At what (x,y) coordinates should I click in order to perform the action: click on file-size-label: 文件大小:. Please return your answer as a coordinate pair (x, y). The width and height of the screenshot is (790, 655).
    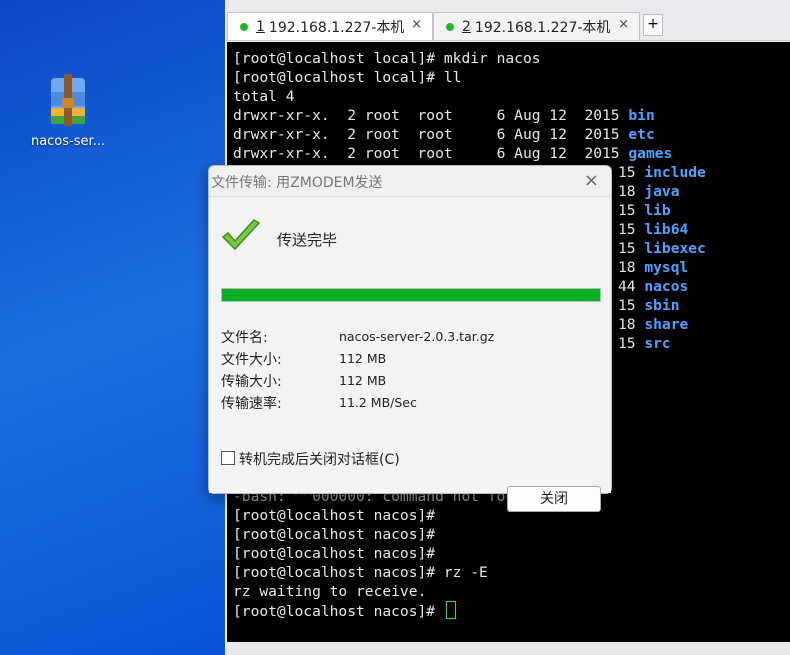
    Looking at the image, I should click on (251, 360).